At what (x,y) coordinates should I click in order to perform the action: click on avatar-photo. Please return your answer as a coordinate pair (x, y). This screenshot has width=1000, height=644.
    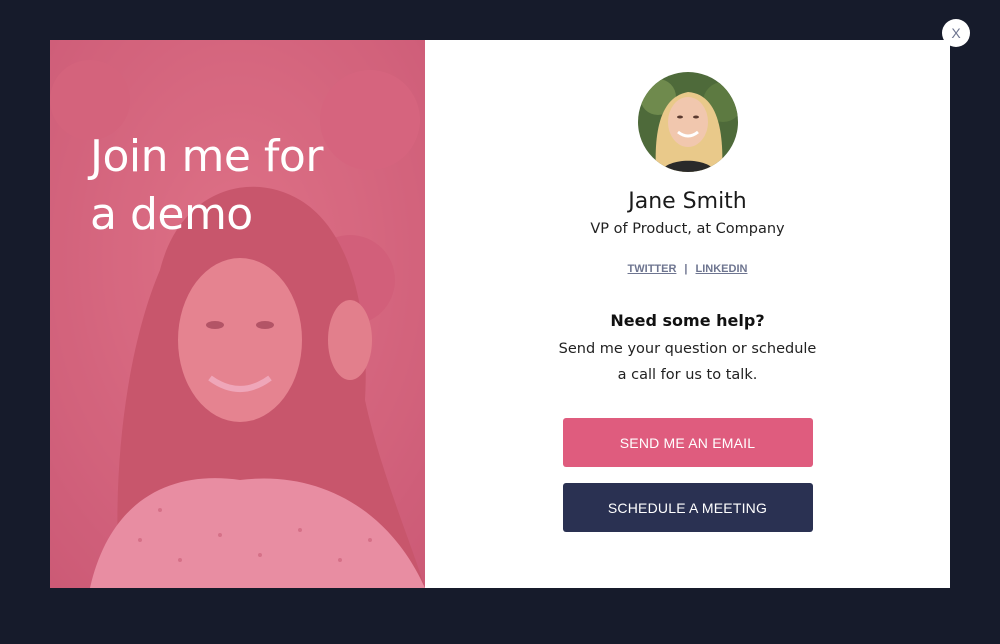
    Looking at the image, I should click on (687, 122).